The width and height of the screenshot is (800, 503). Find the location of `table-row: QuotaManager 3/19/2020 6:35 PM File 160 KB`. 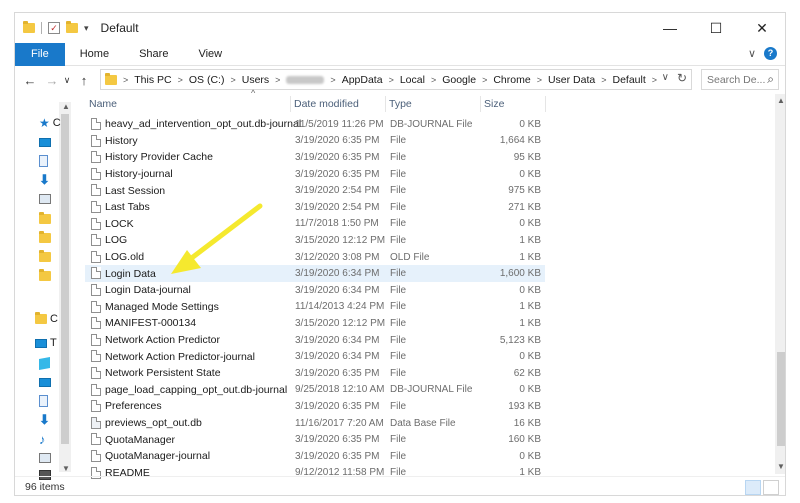

table-row: QuotaManager 3/19/2020 6:35 PM File 160 KB is located at coordinates (315, 439).